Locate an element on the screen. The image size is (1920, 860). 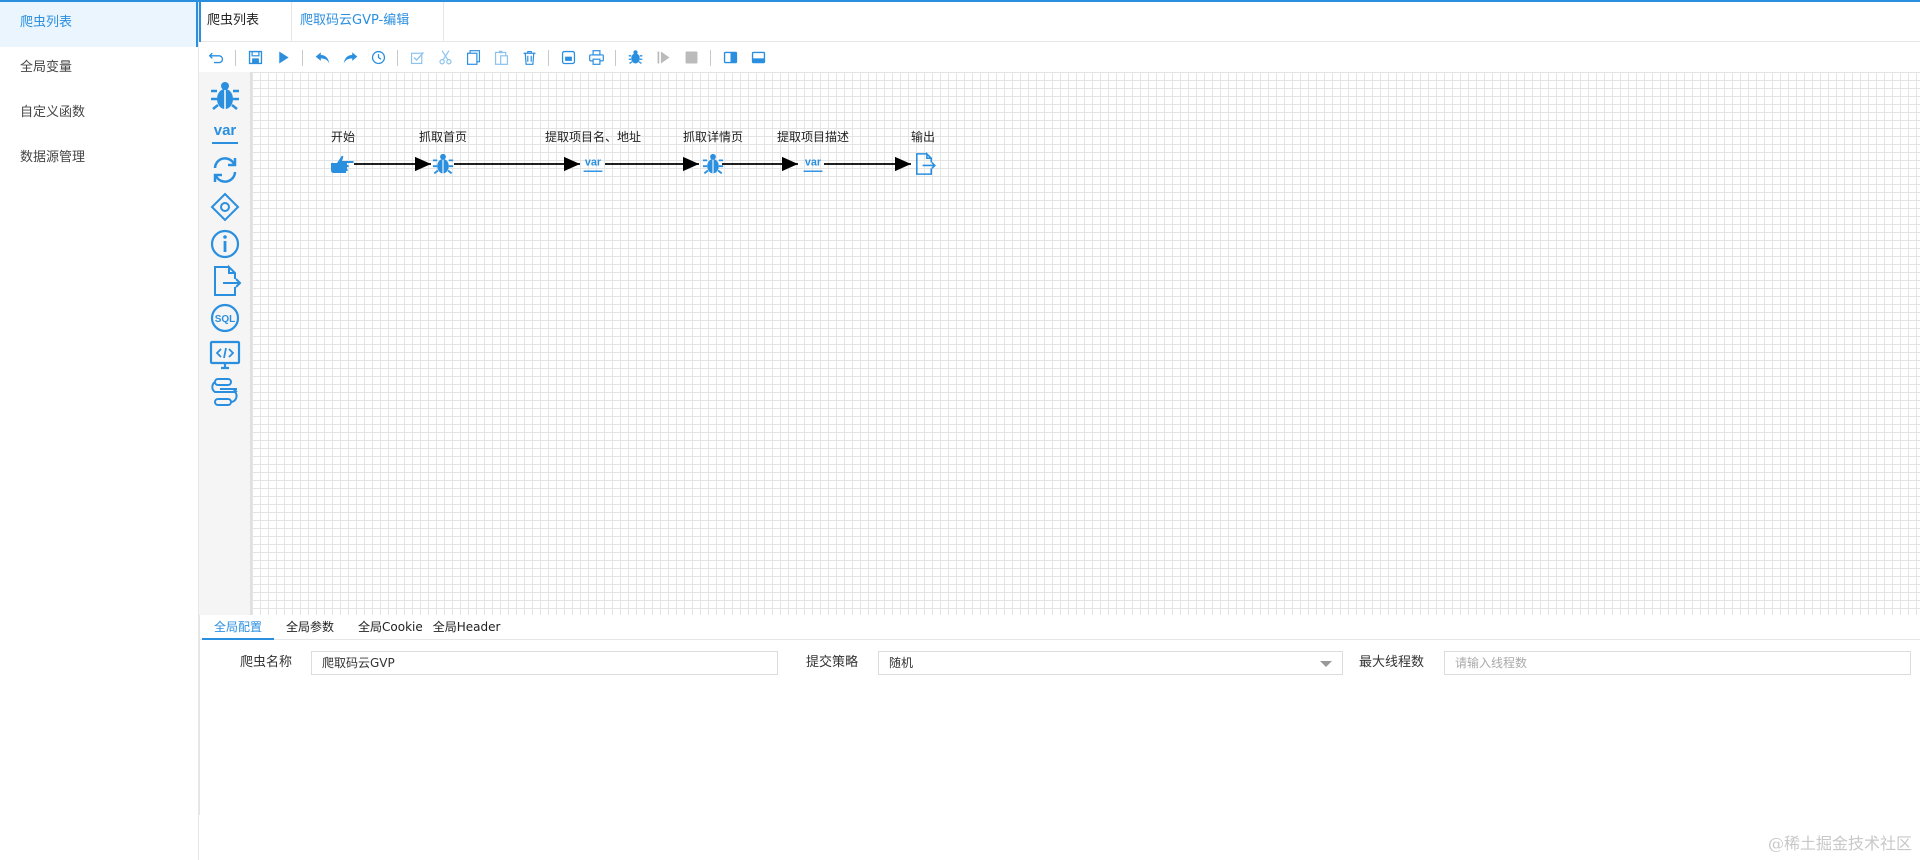
sidebar-item-global-vars: 全局变量 is located at coordinates (99, 69).